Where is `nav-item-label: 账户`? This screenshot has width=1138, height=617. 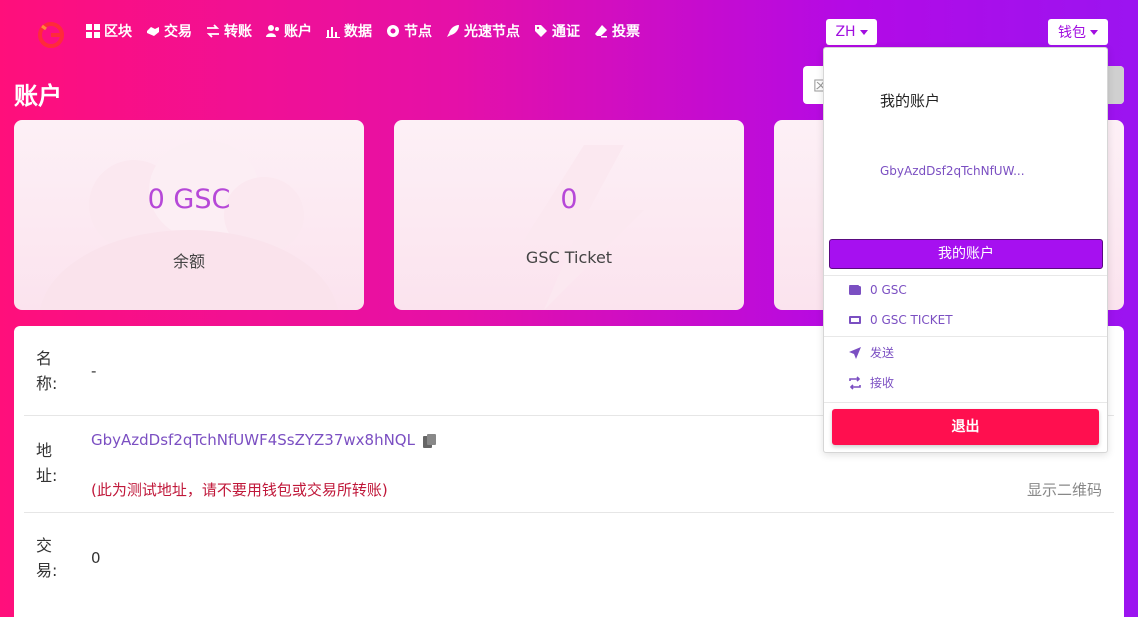
nav-item-label: 账户 is located at coordinates (298, 32).